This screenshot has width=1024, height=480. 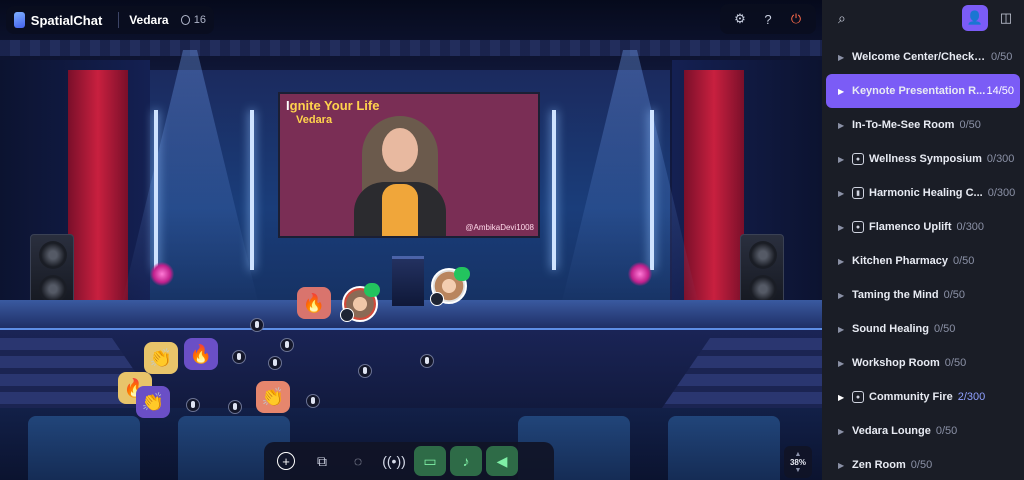 I want to click on zoom-level: 38%, so click(x=797, y=462).